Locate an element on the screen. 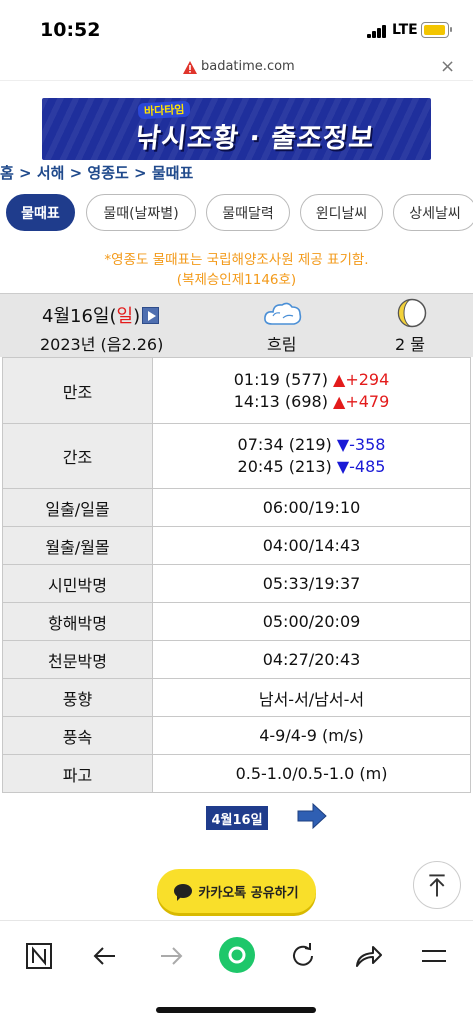 This screenshot has width=473, height=1024. kakao-share-button: 카카오톡 공유하기 is located at coordinates (236, 891).